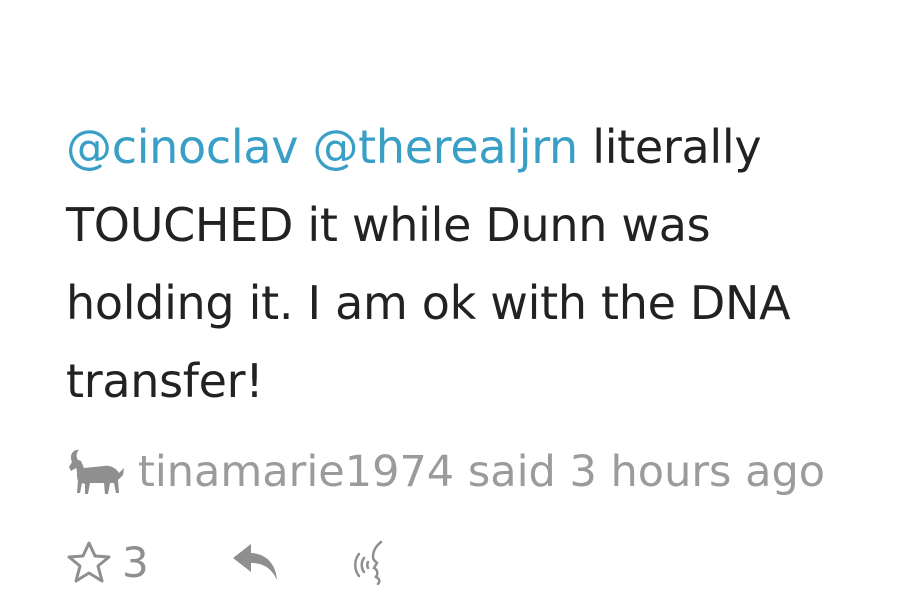 The width and height of the screenshot is (911, 604). What do you see at coordinates (89, 562) in the screenshot?
I see `star-outline-icon` at bounding box center [89, 562].